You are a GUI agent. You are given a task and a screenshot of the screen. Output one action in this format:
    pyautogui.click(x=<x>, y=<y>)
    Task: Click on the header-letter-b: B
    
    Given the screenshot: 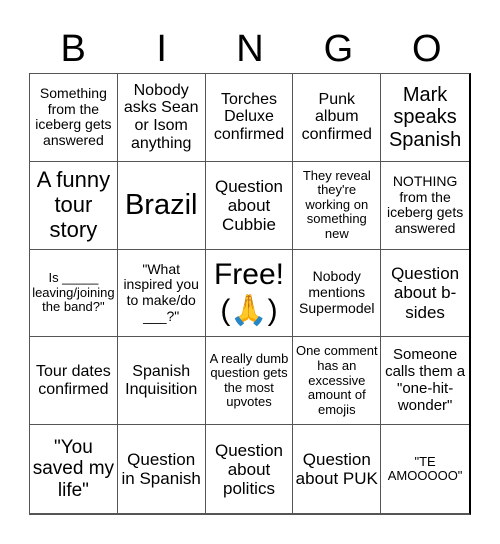 What is the action you would take?
    pyautogui.click(x=73, y=49)
    